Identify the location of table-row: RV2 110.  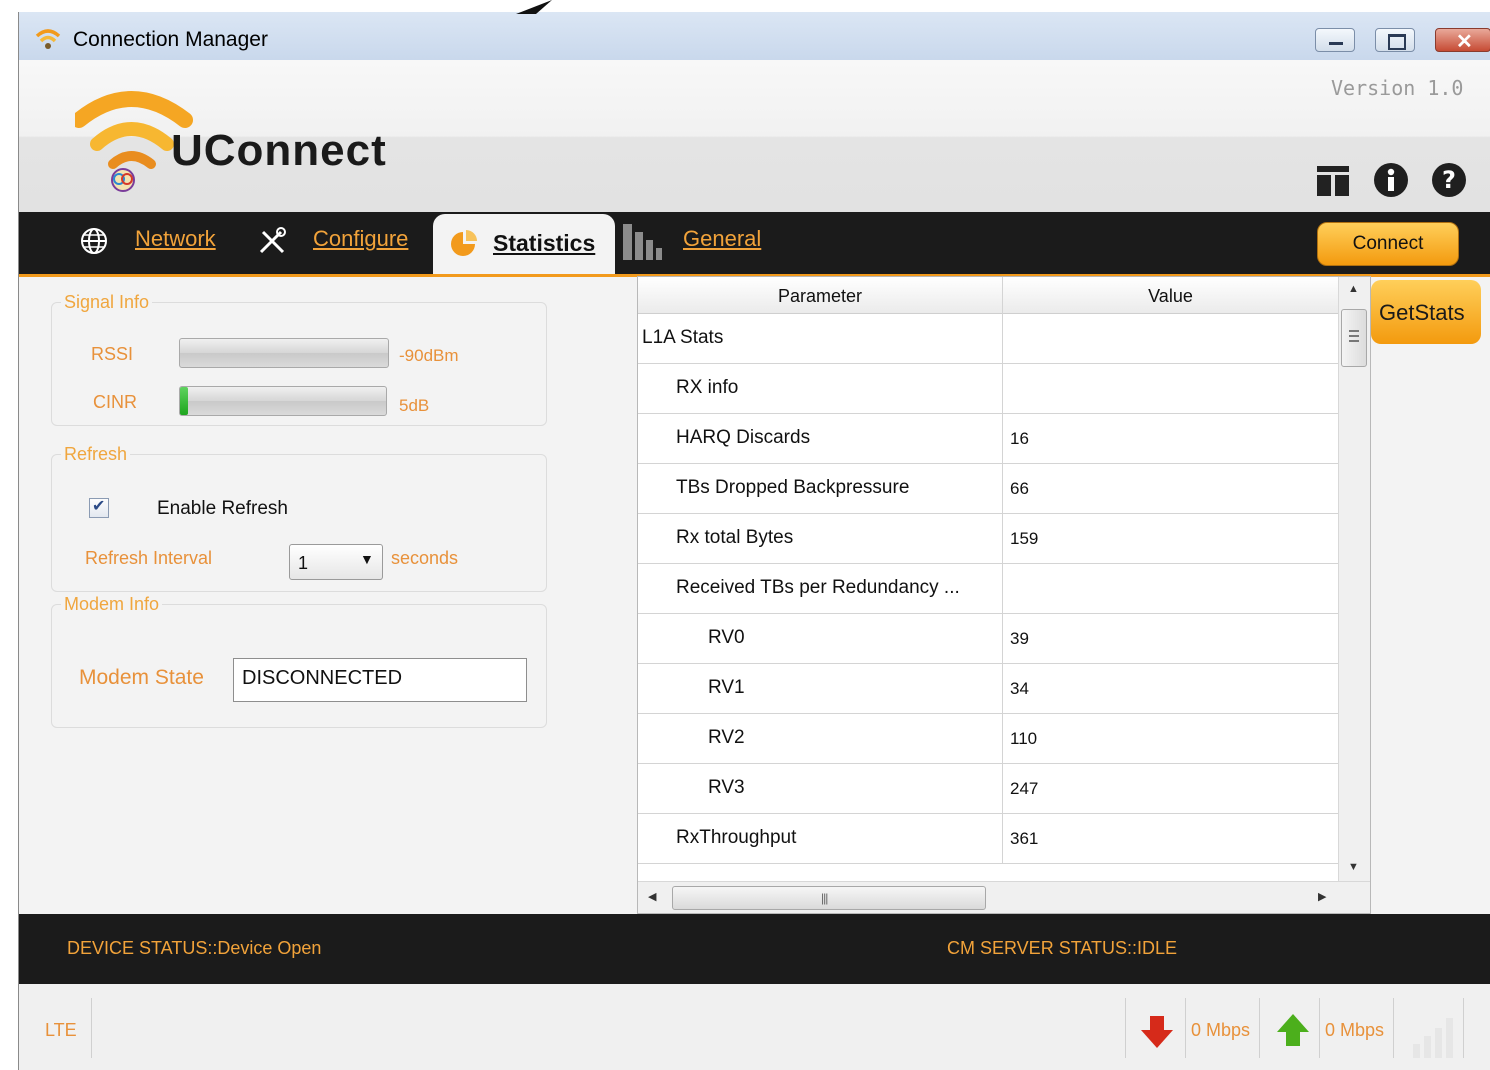
(988, 738).